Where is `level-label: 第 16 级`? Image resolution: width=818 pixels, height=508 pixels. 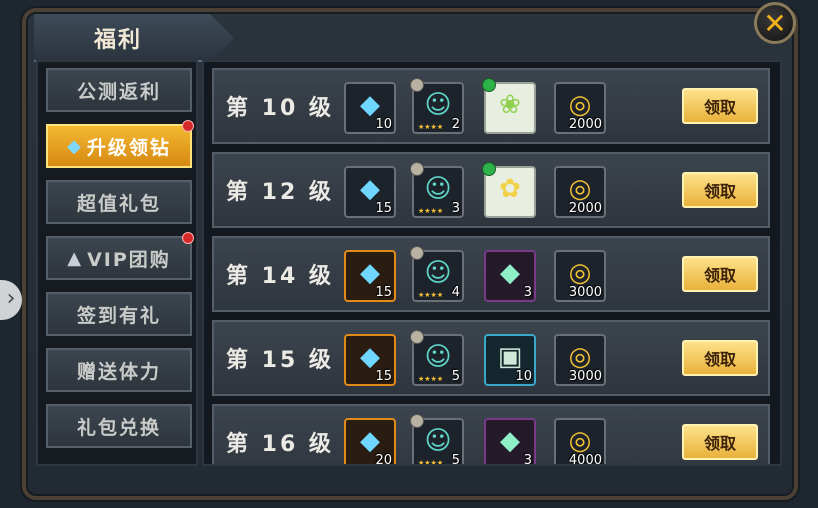
level-label: 第 16 级 is located at coordinates (280, 444).